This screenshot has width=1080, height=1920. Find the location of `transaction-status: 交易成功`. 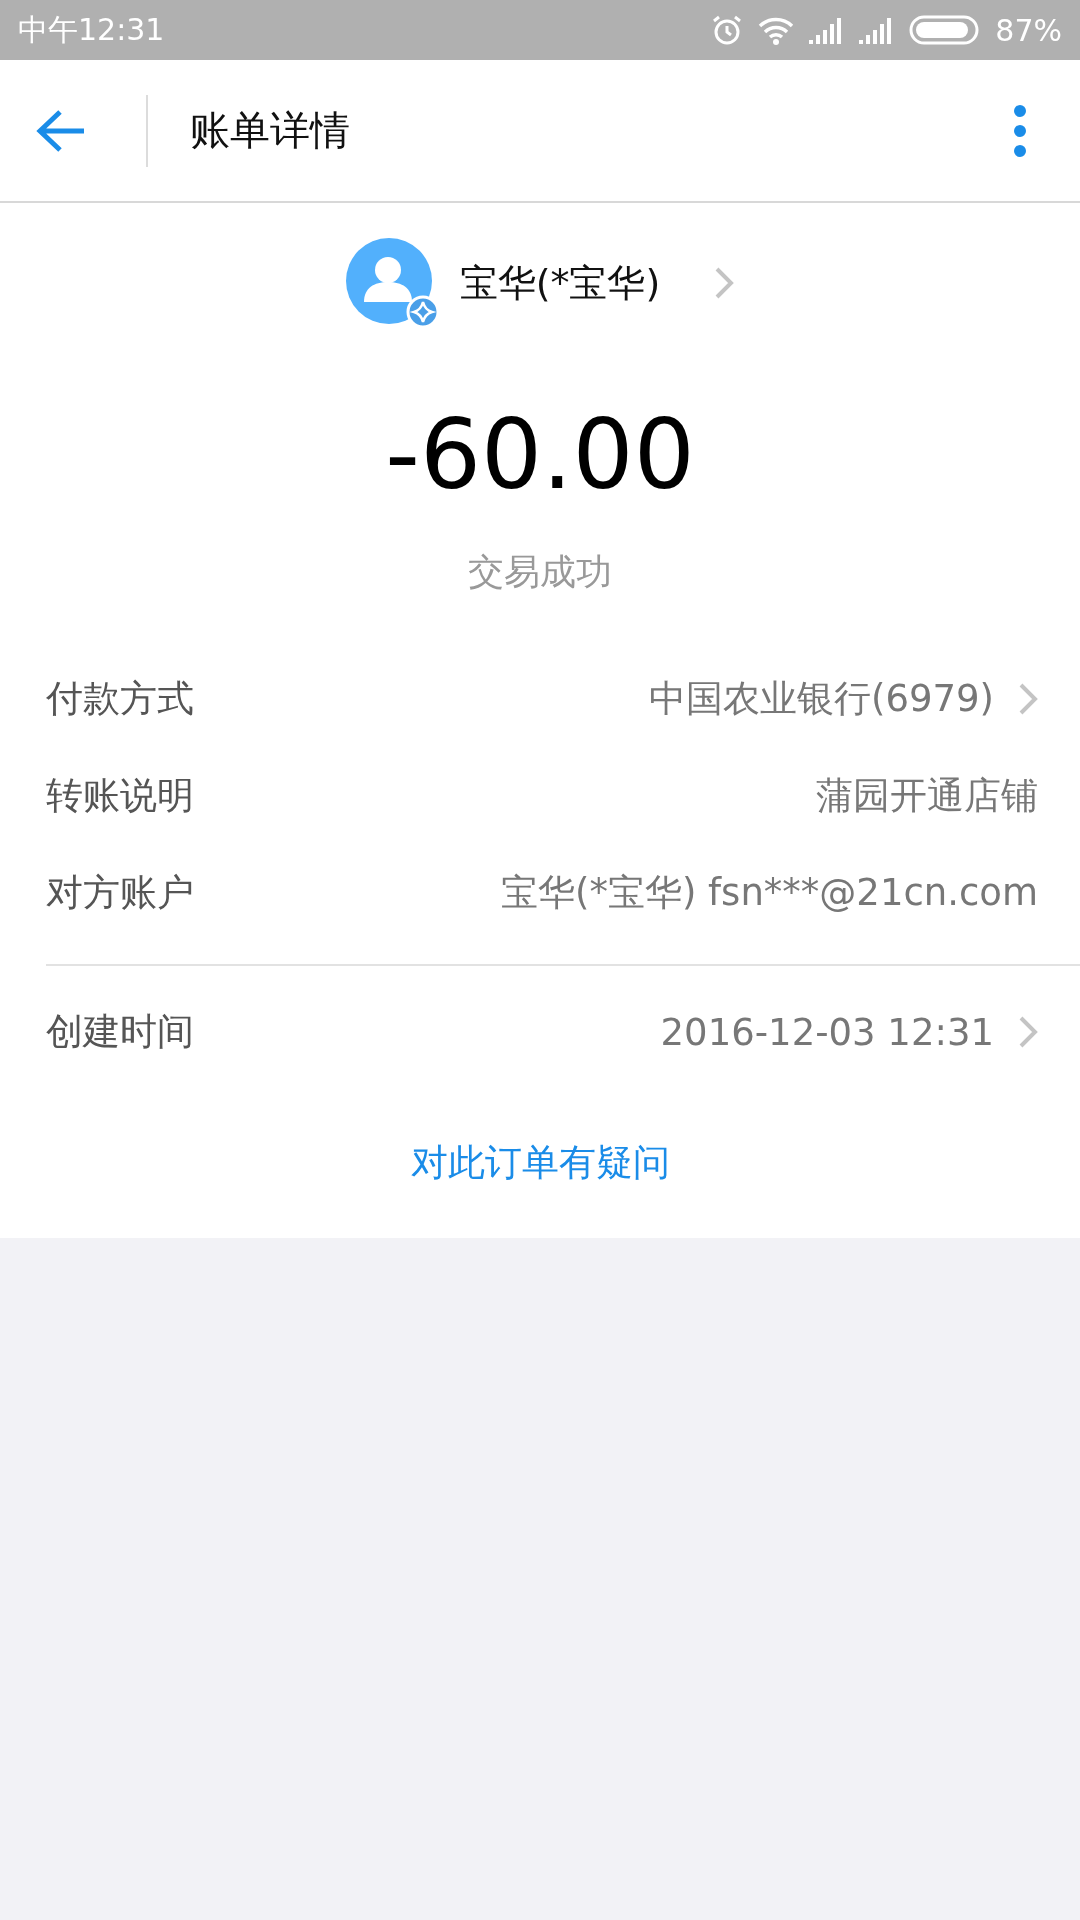

transaction-status: 交易成功 is located at coordinates (540, 571).